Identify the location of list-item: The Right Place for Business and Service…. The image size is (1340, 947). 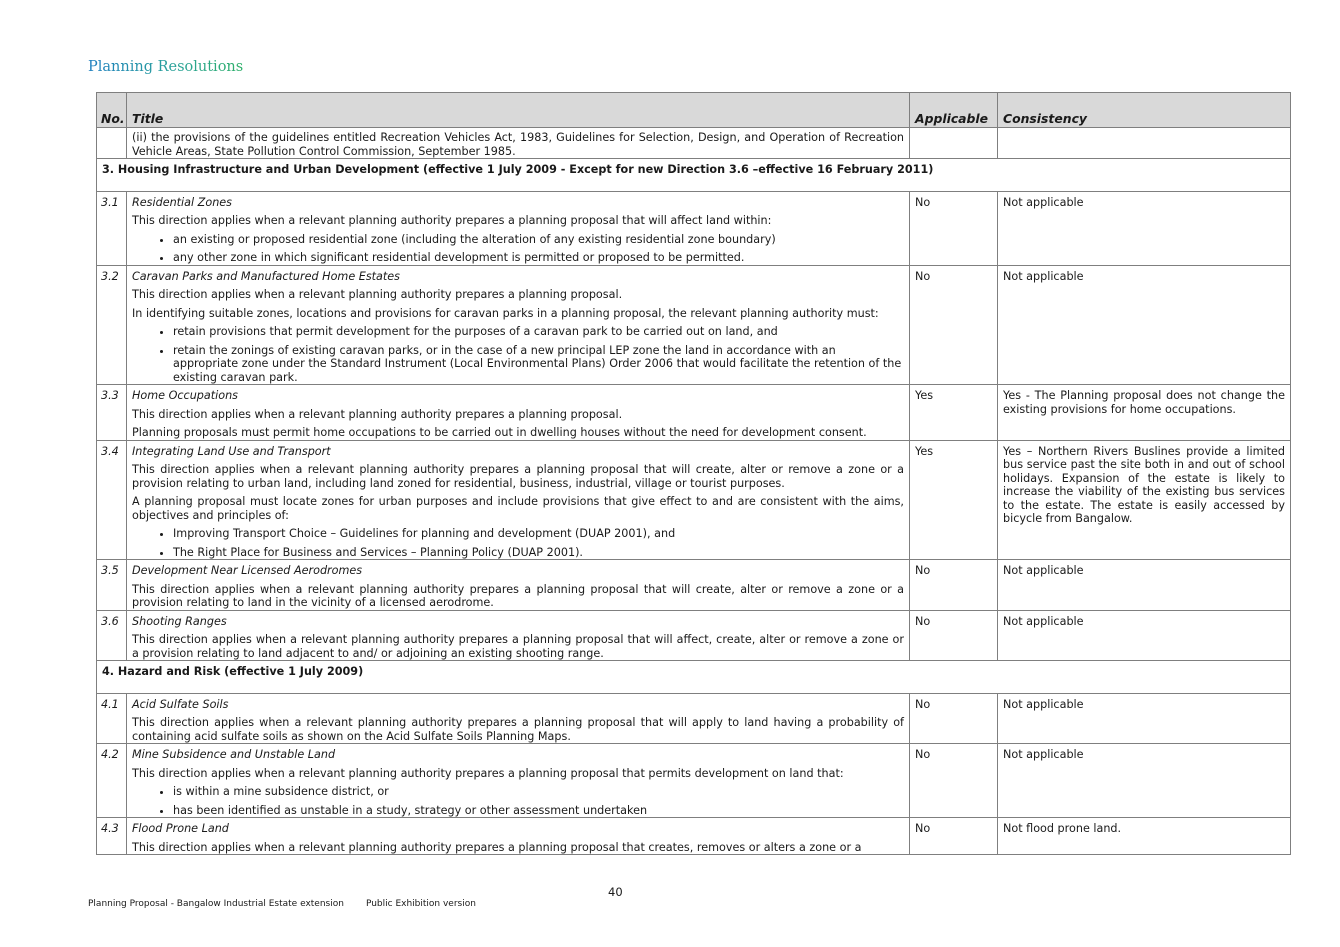
(538, 553).